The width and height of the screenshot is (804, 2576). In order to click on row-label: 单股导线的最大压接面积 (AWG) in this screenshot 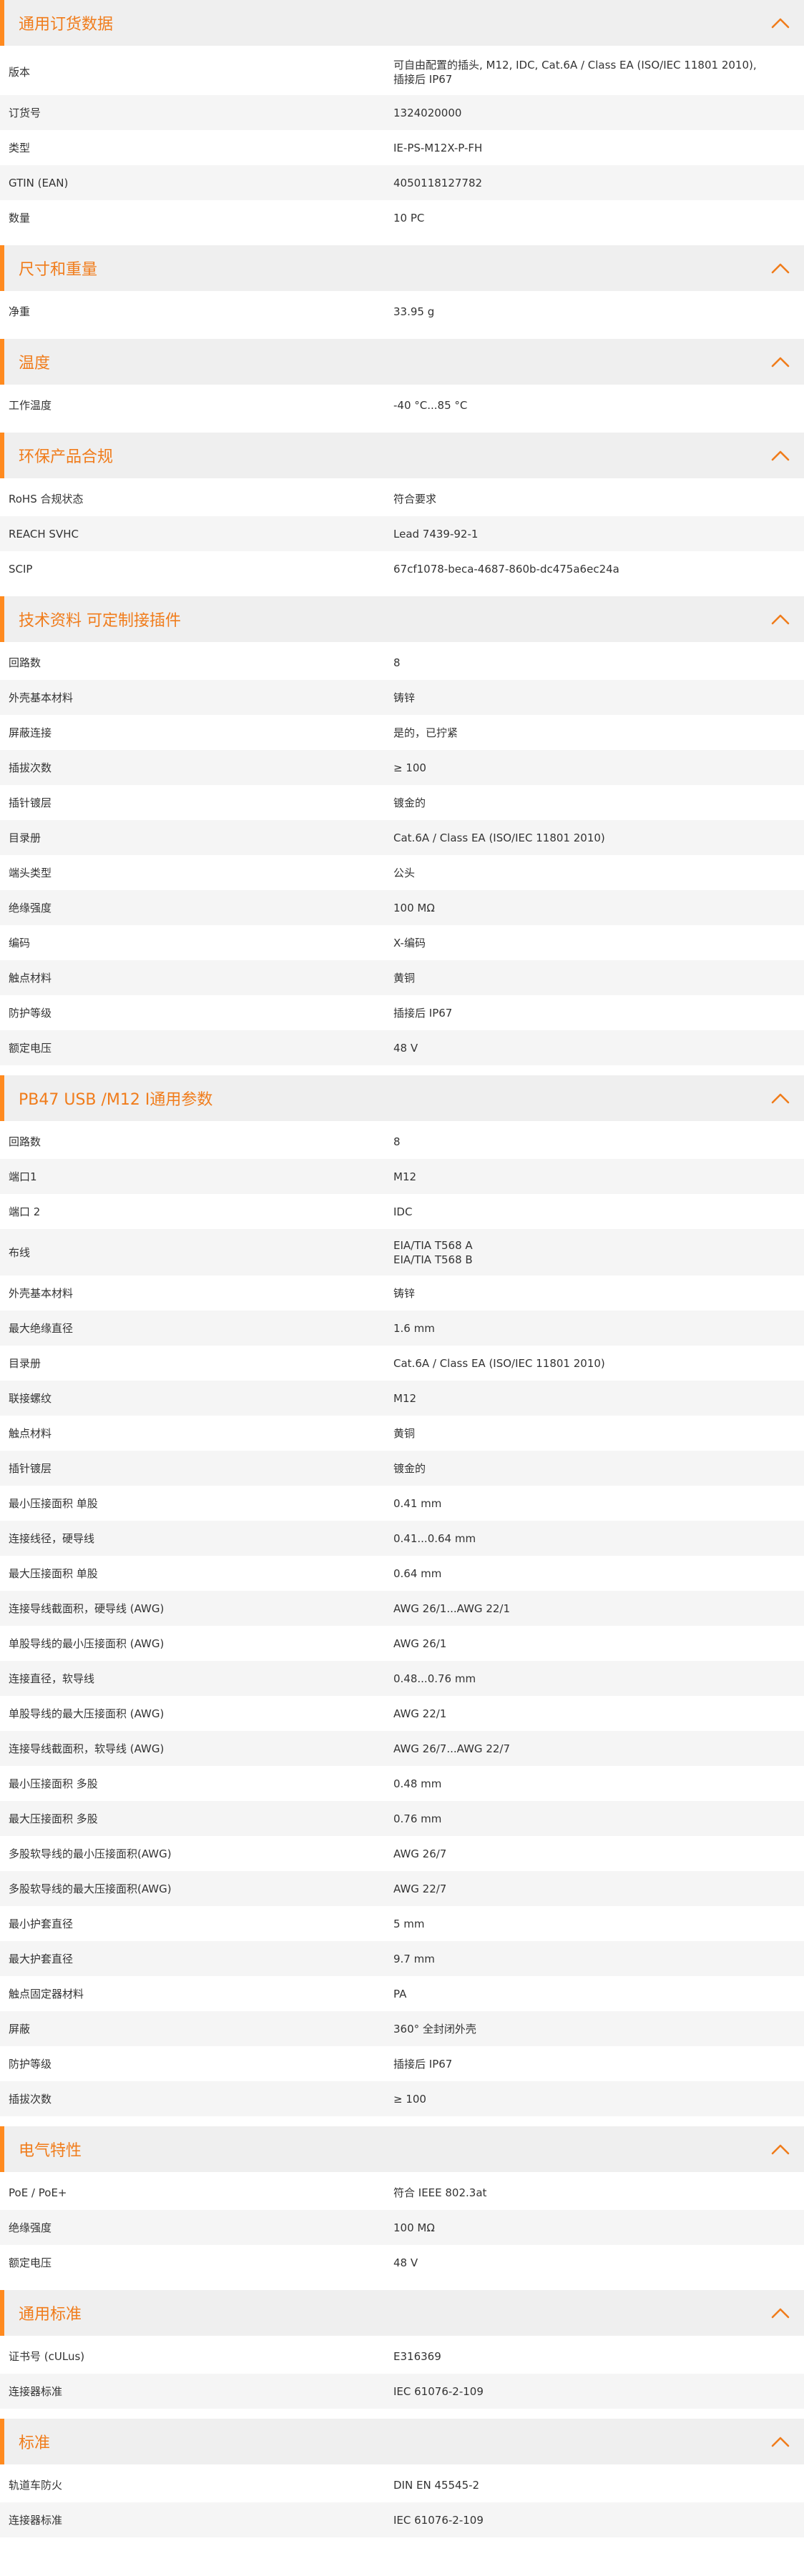, I will do `click(87, 1713)`.